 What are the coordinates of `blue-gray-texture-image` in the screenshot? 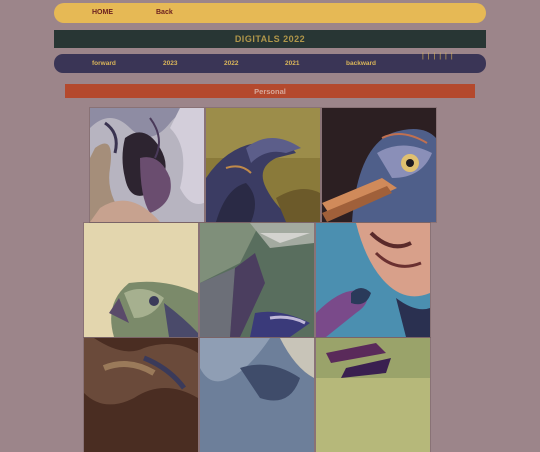 It's located at (257, 395).